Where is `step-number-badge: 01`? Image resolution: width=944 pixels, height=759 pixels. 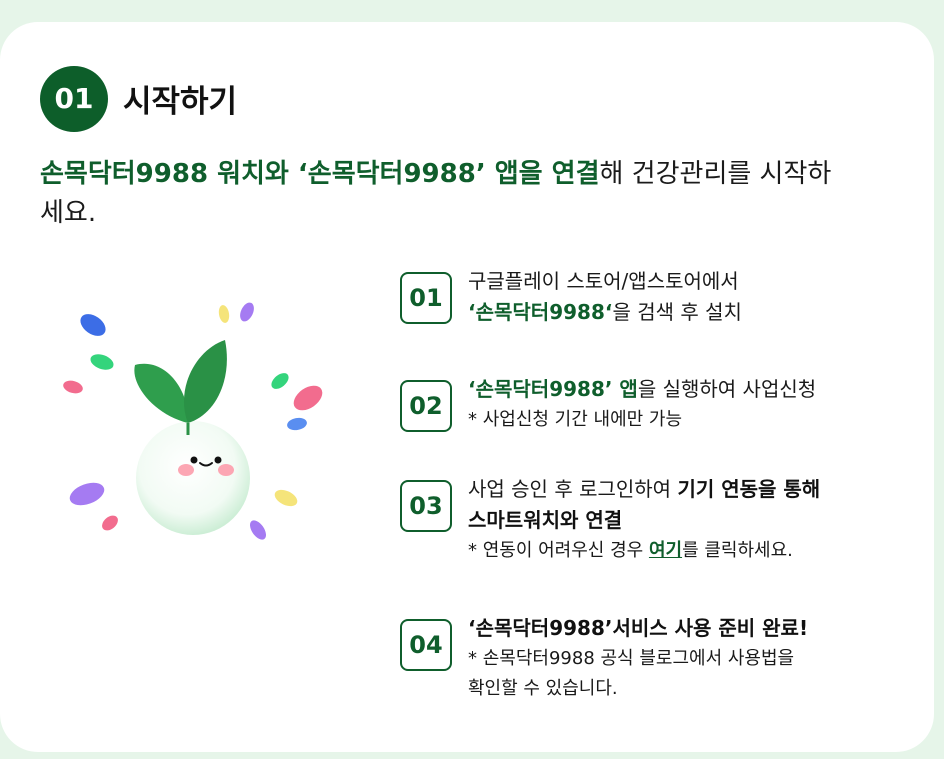 step-number-badge: 01 is located at coordinates (426, 298).